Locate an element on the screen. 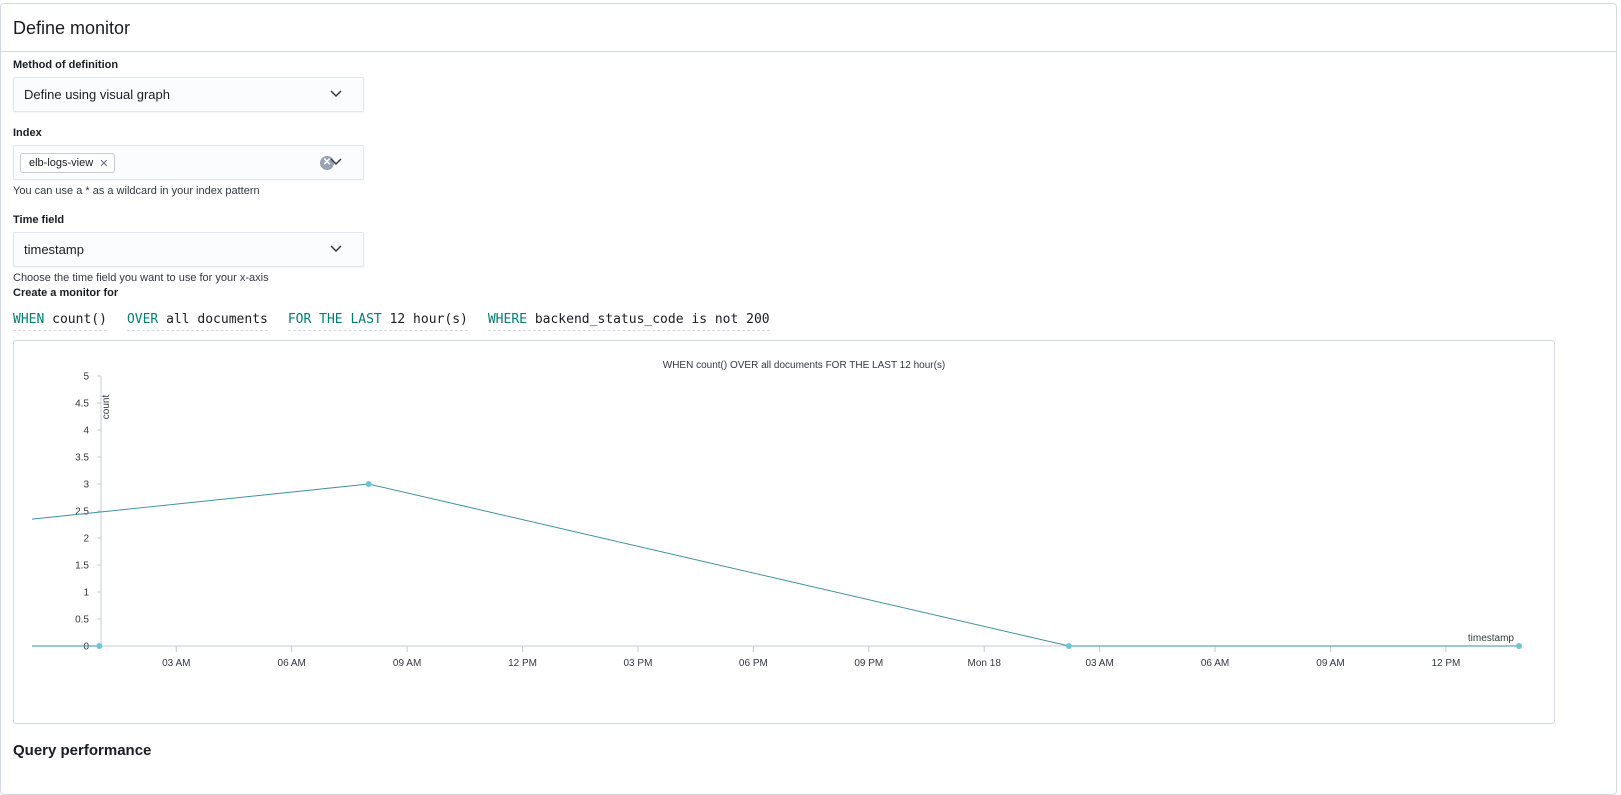 Image resolution: width=1621 pixels, height=795 pixels. for-the-last-expression: FOR THE LAST 12 hour(s) is located at coordinates (377, 321).